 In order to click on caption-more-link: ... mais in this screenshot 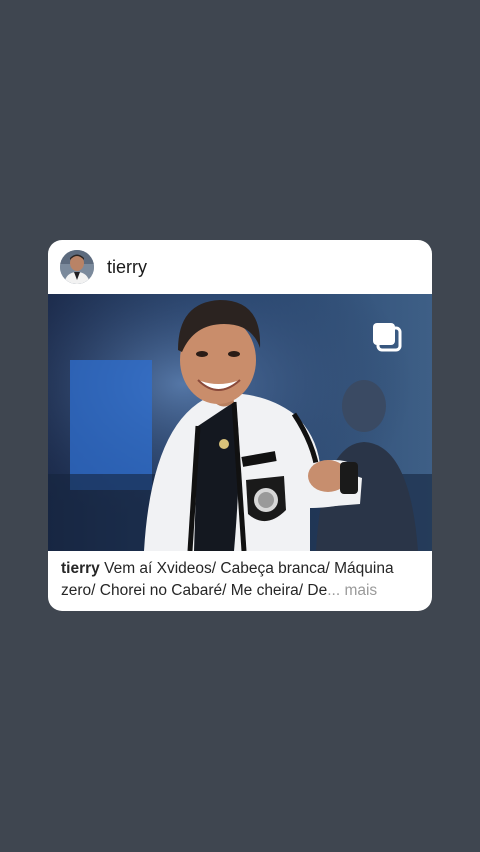, I will do `click(352, 590)`.